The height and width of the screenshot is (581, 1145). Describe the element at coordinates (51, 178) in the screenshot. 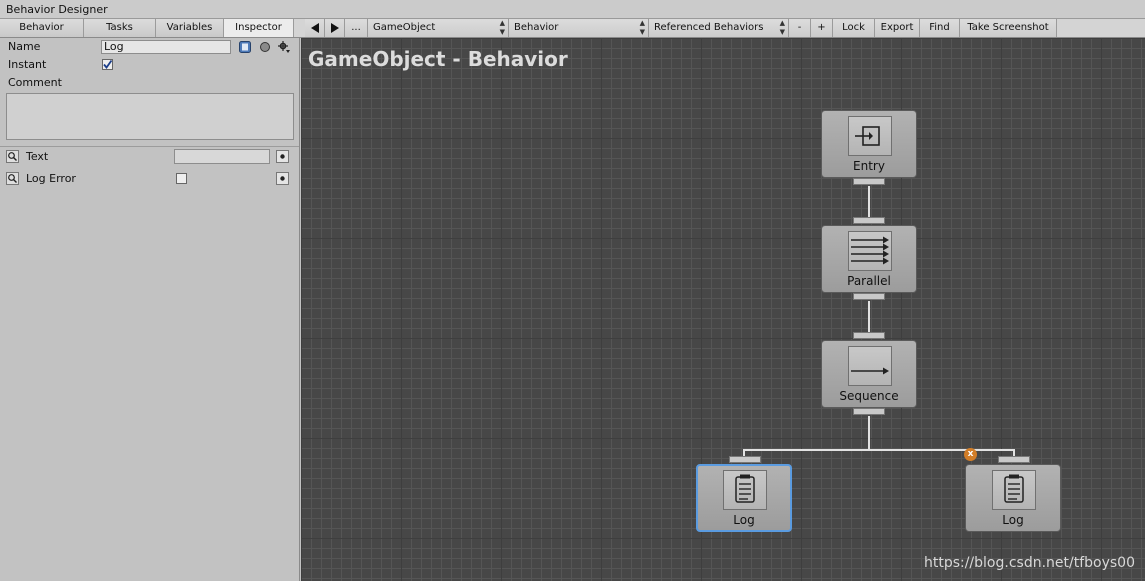

I see `log-error-label: Log Error` at that location.